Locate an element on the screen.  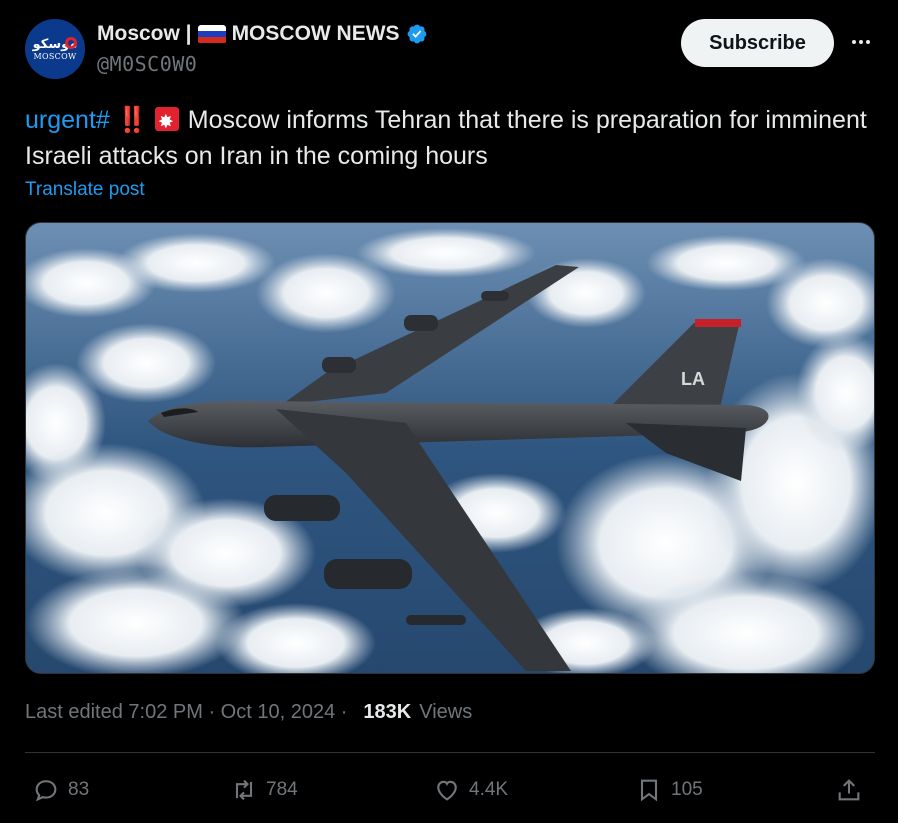
views-label: Views is located at coordinates (446, 712).